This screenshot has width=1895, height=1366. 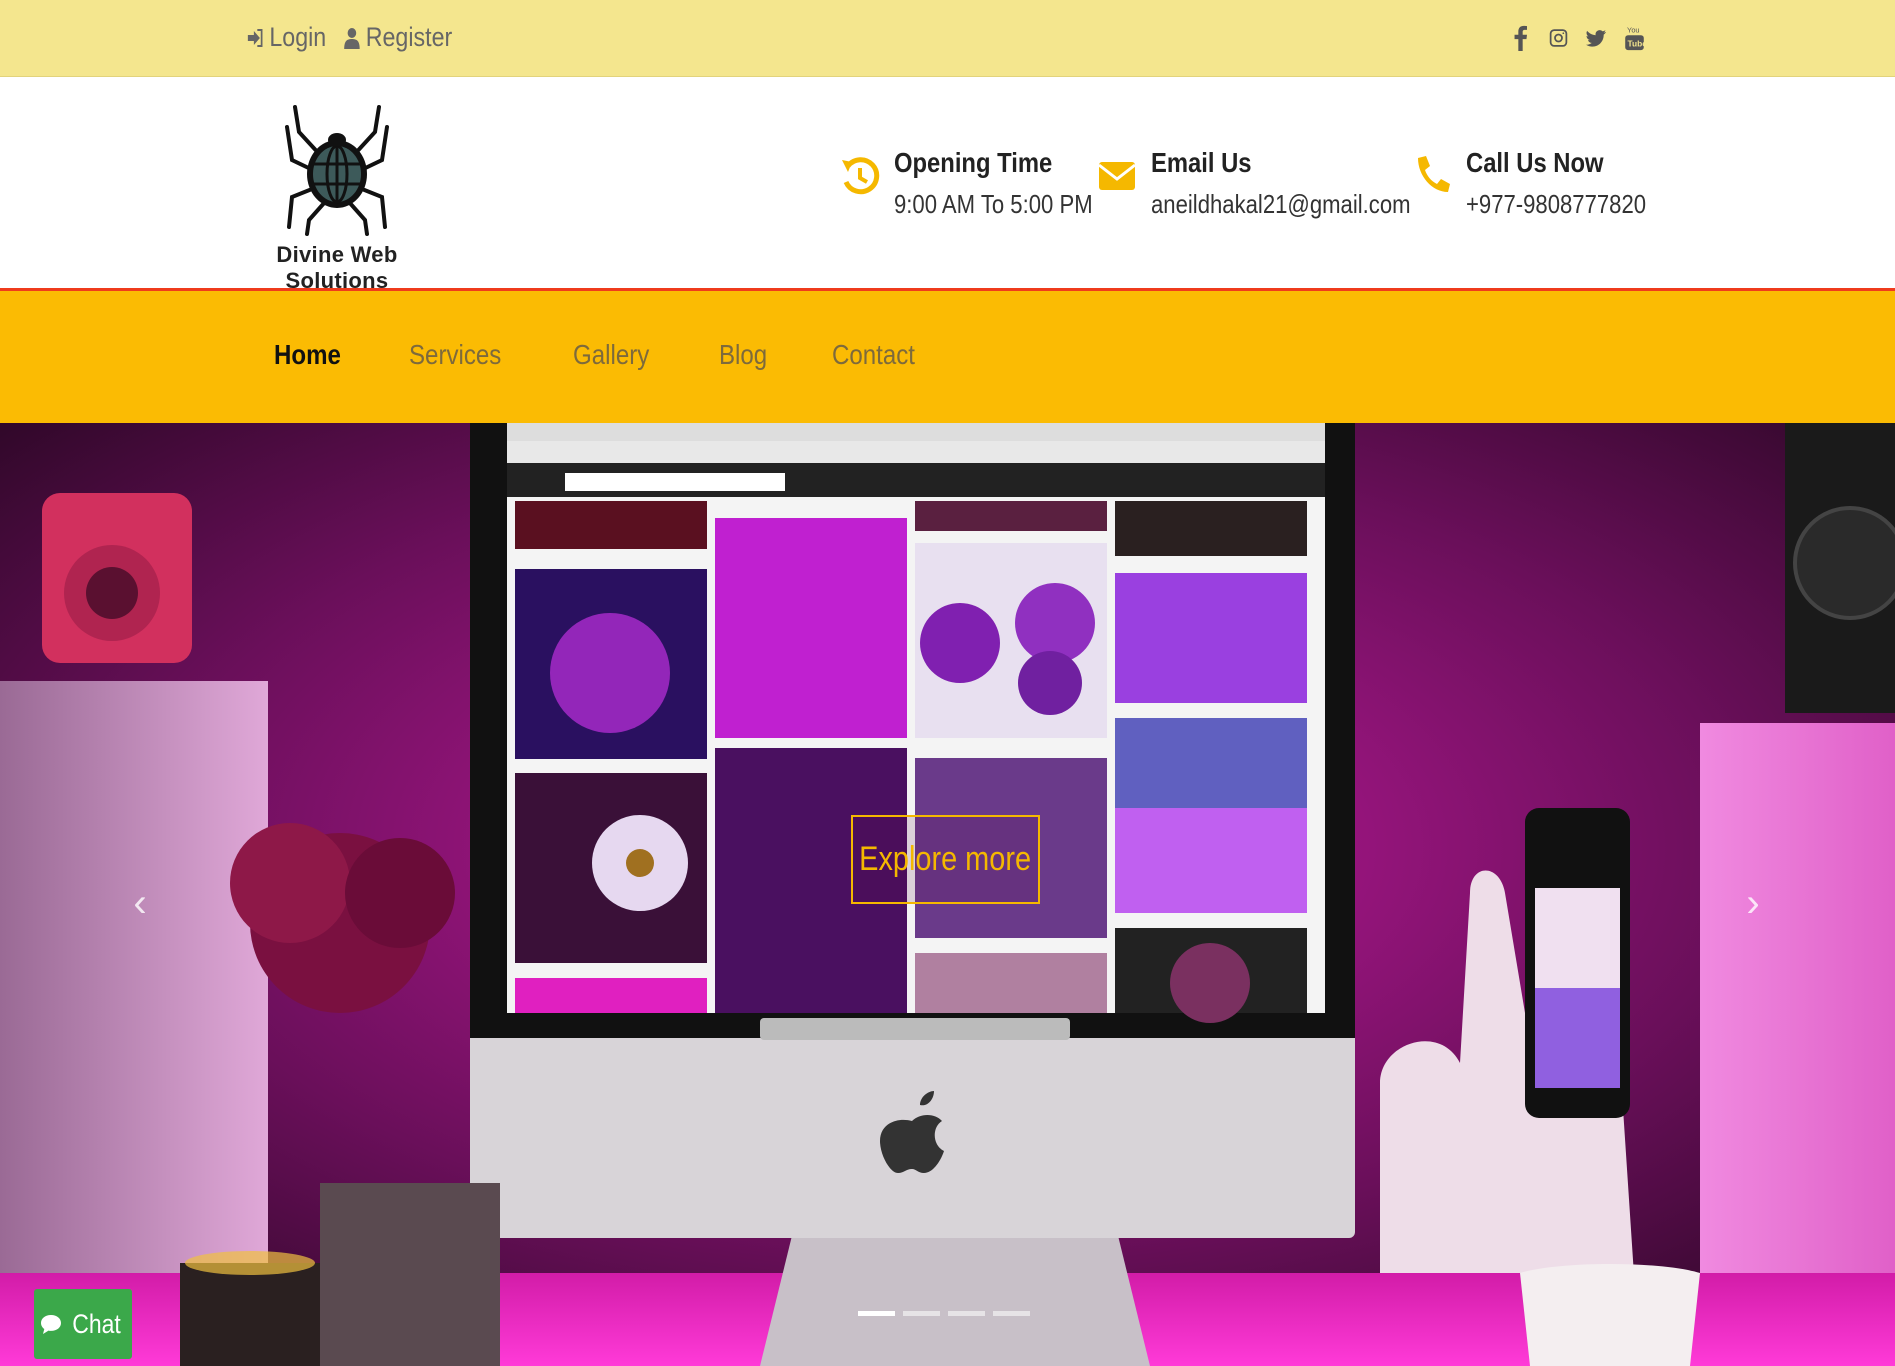 I want to click on explore-more-button: Explore more, so click(x=945, y=859).